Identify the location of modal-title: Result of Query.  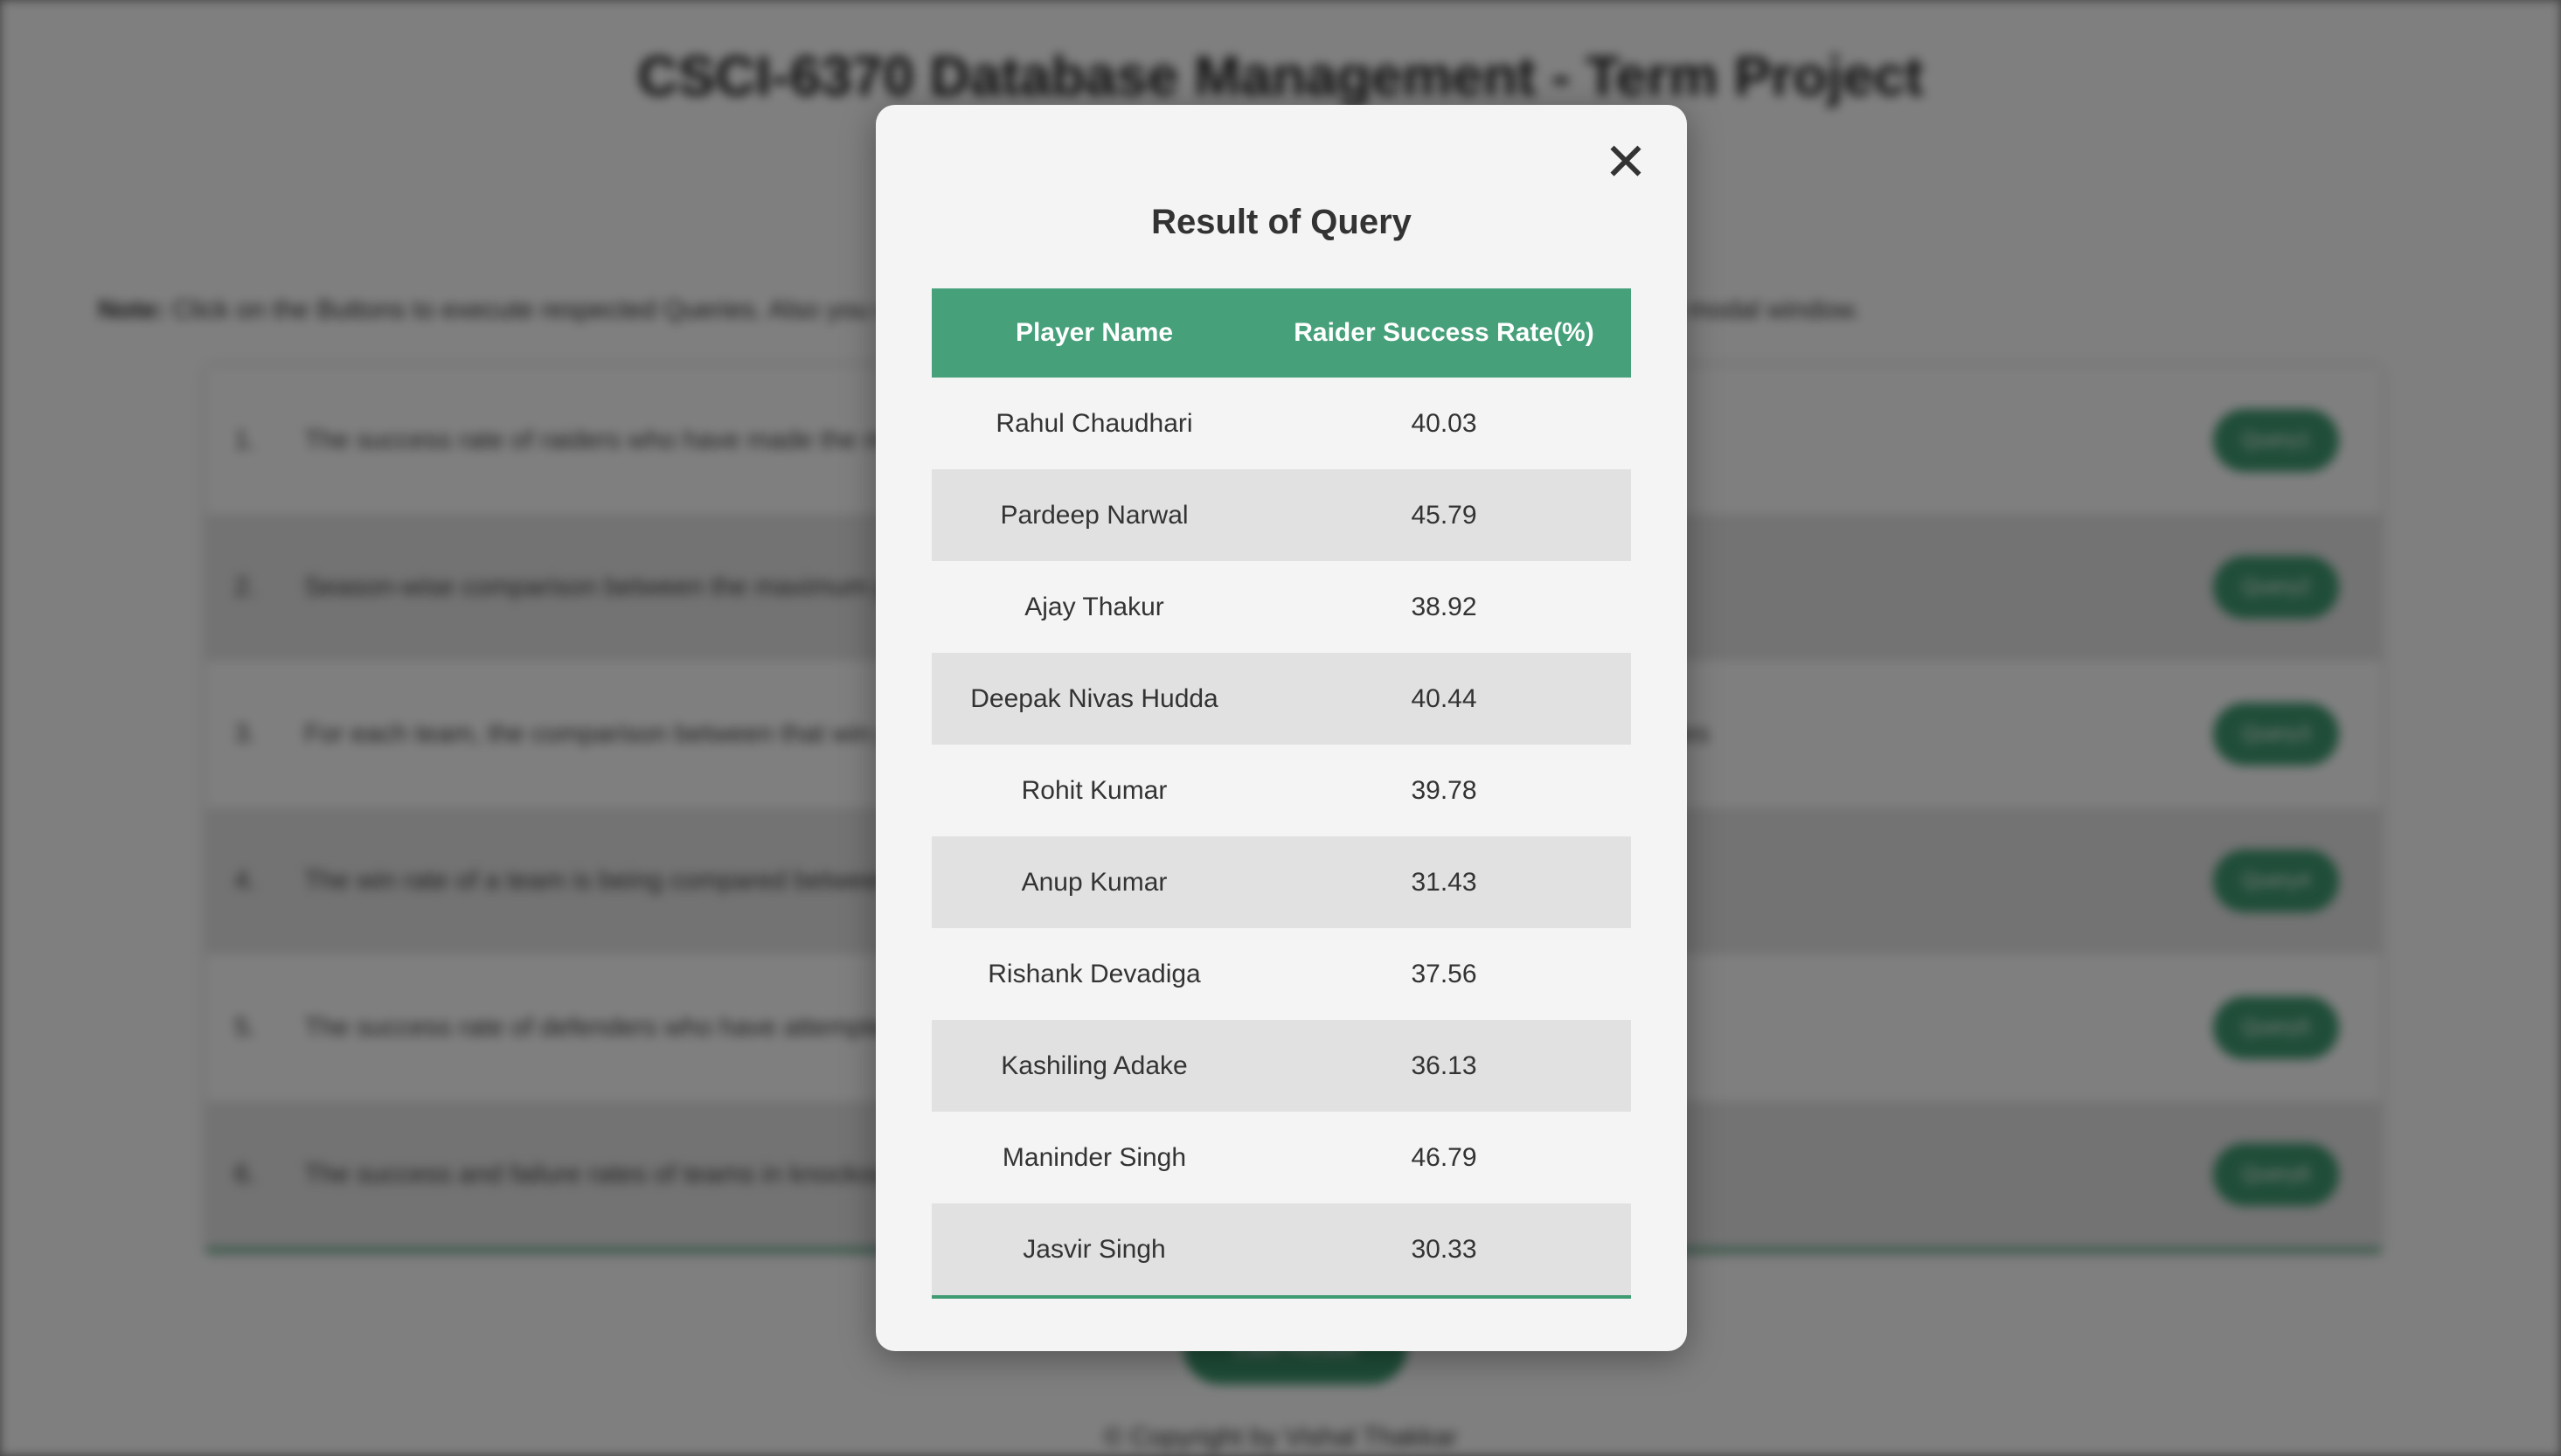
(1281, 222).